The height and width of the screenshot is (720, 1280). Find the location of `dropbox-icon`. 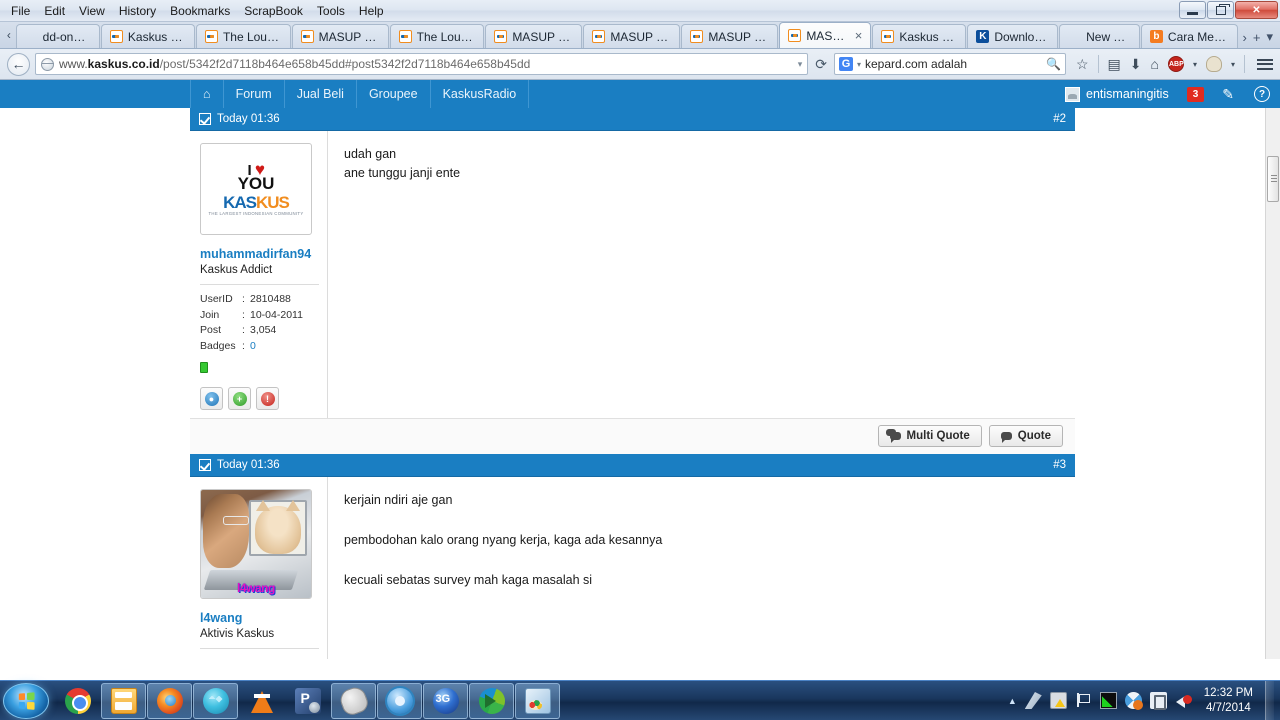

dropbox-icon is located at coordinates (215, 700).